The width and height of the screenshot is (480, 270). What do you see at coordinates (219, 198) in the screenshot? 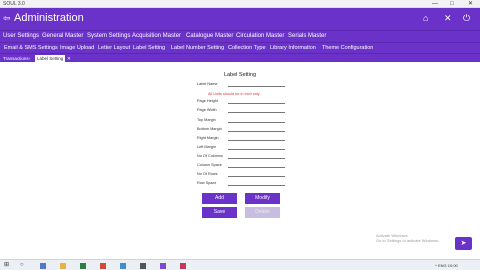
I see `add-button: Add` at bounding box center [219, 198].